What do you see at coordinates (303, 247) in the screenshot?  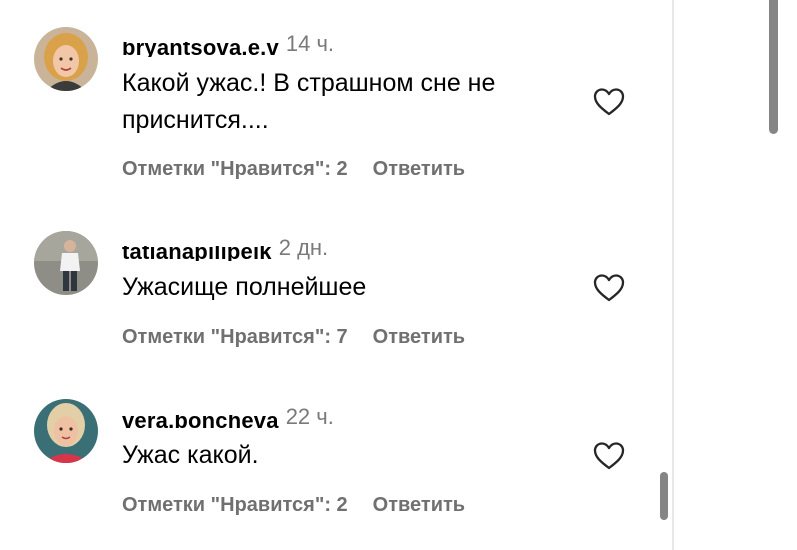 I see `timestamp: 2 дн.` at bounding box center [303, 247].